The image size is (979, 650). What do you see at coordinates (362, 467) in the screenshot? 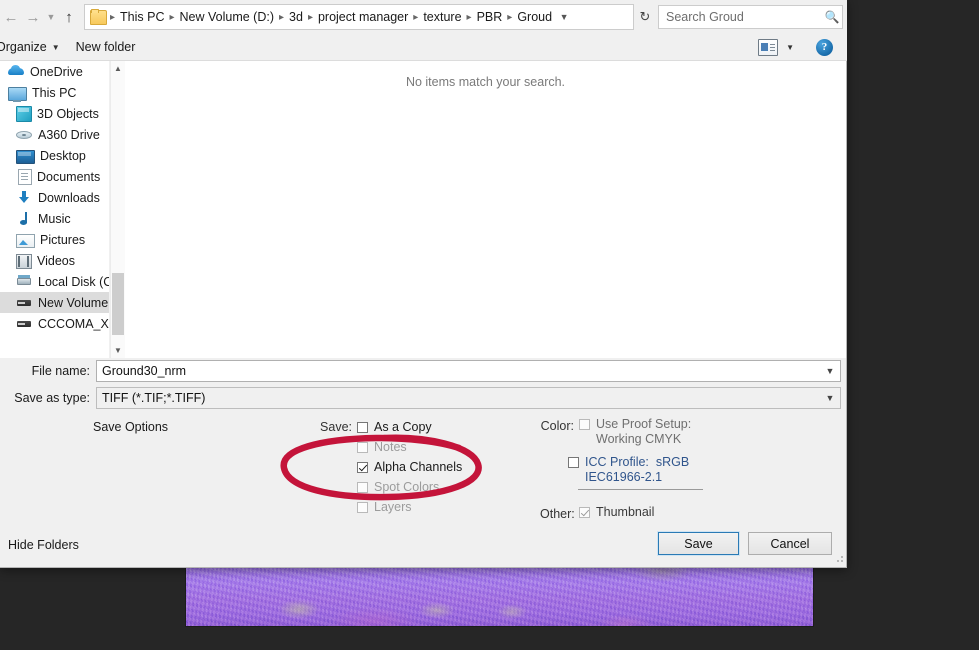
I see `alpha-channels-checkbox` at bounding box center [362, 467].